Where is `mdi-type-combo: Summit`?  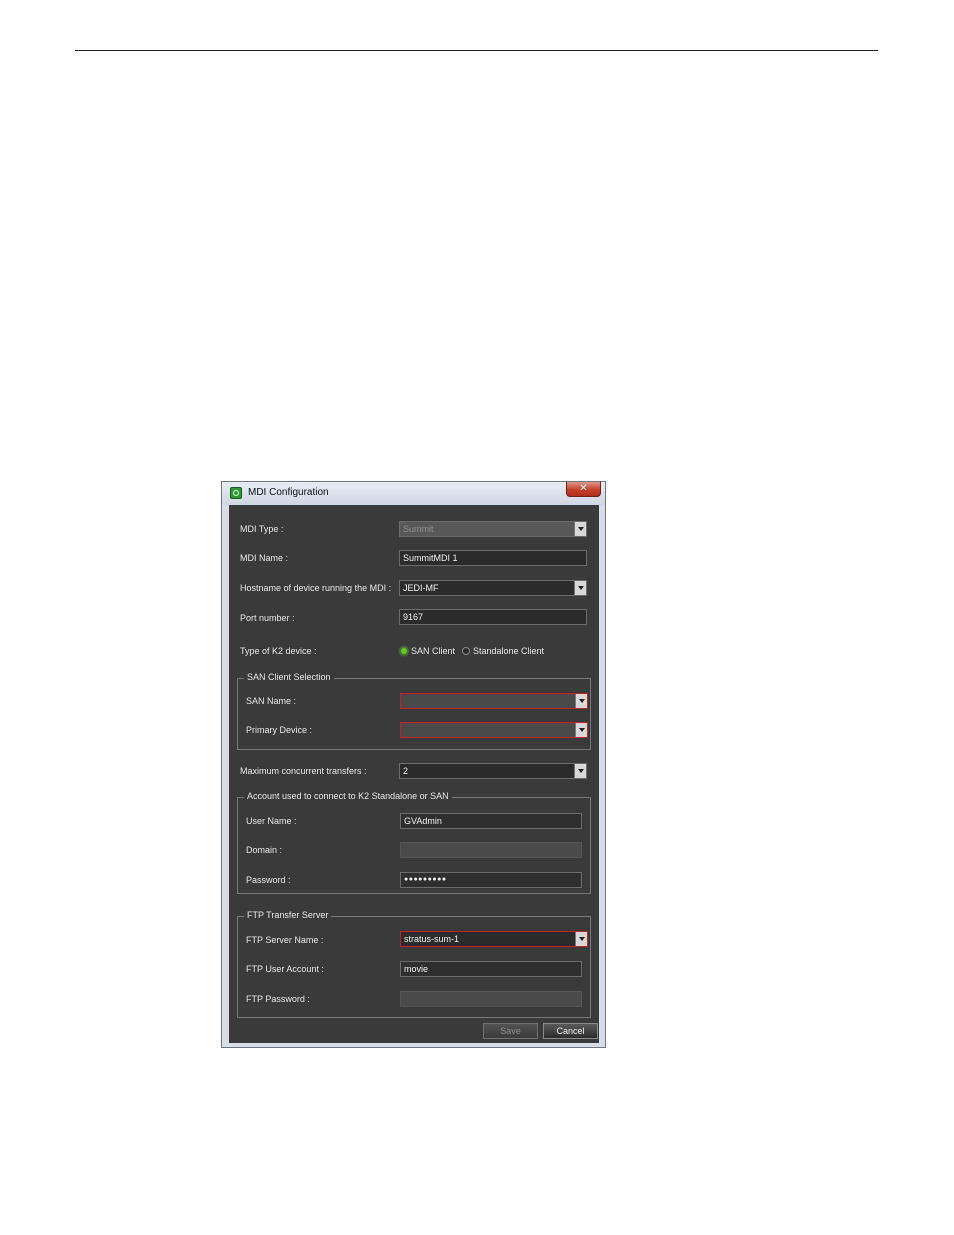 mdi-type-combo: Summit is located at coordinates (493, 529).